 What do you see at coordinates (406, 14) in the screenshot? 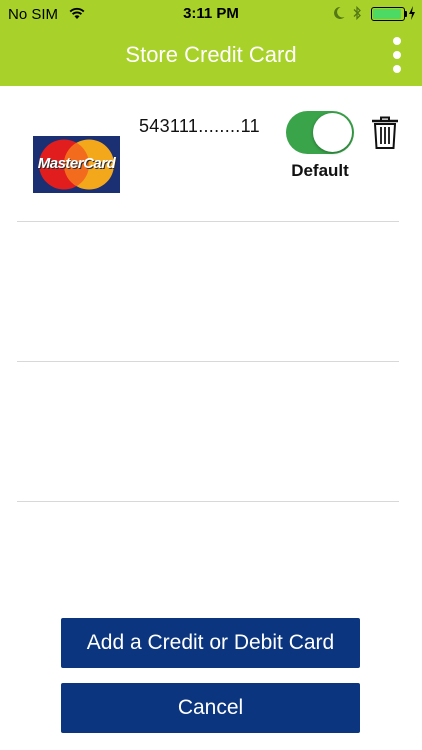
I see `battery-nub` at bounding box center [406, 14].